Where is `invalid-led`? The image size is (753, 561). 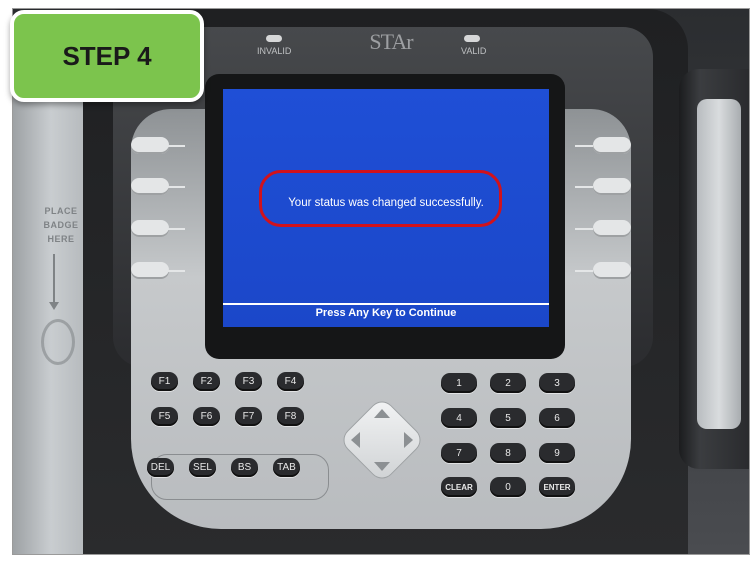
invalid-led is located at coordinates (274, 38).